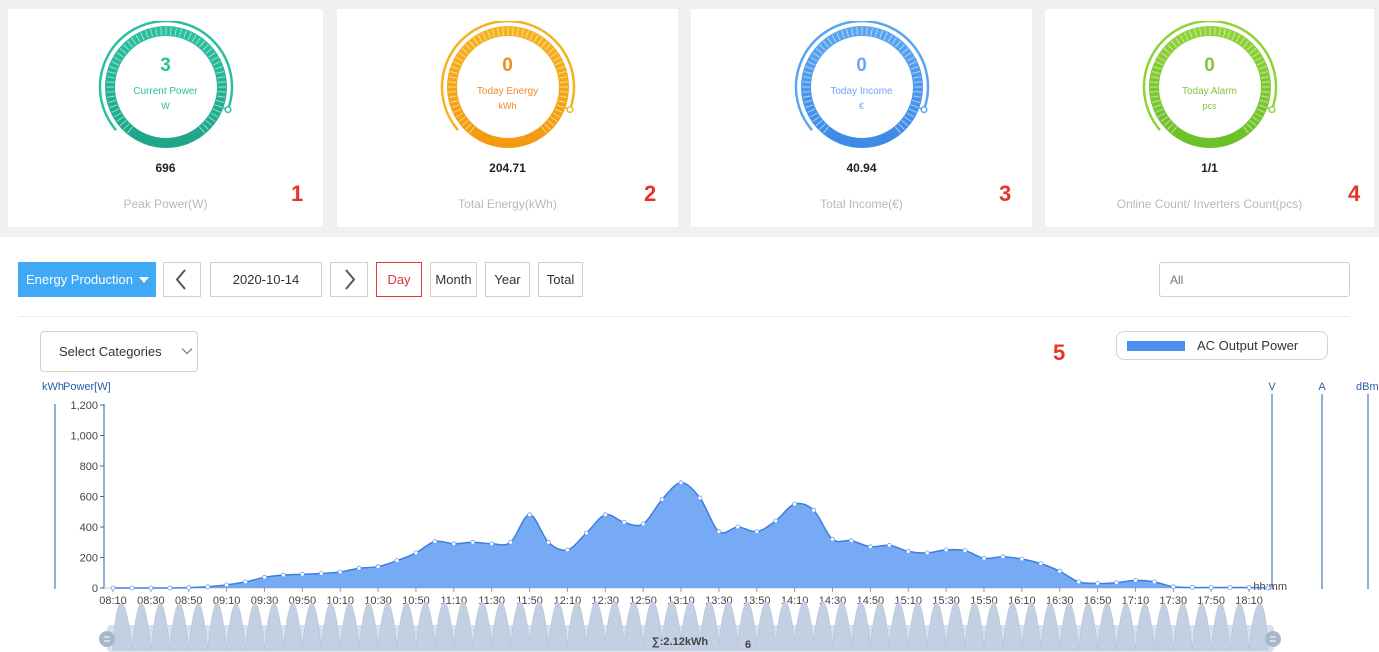 This screenshot has width=1379, height=652. I want to click on current-power-card: 3 Current Power W 696 Peak Power(W) 1, so click(165, 118).